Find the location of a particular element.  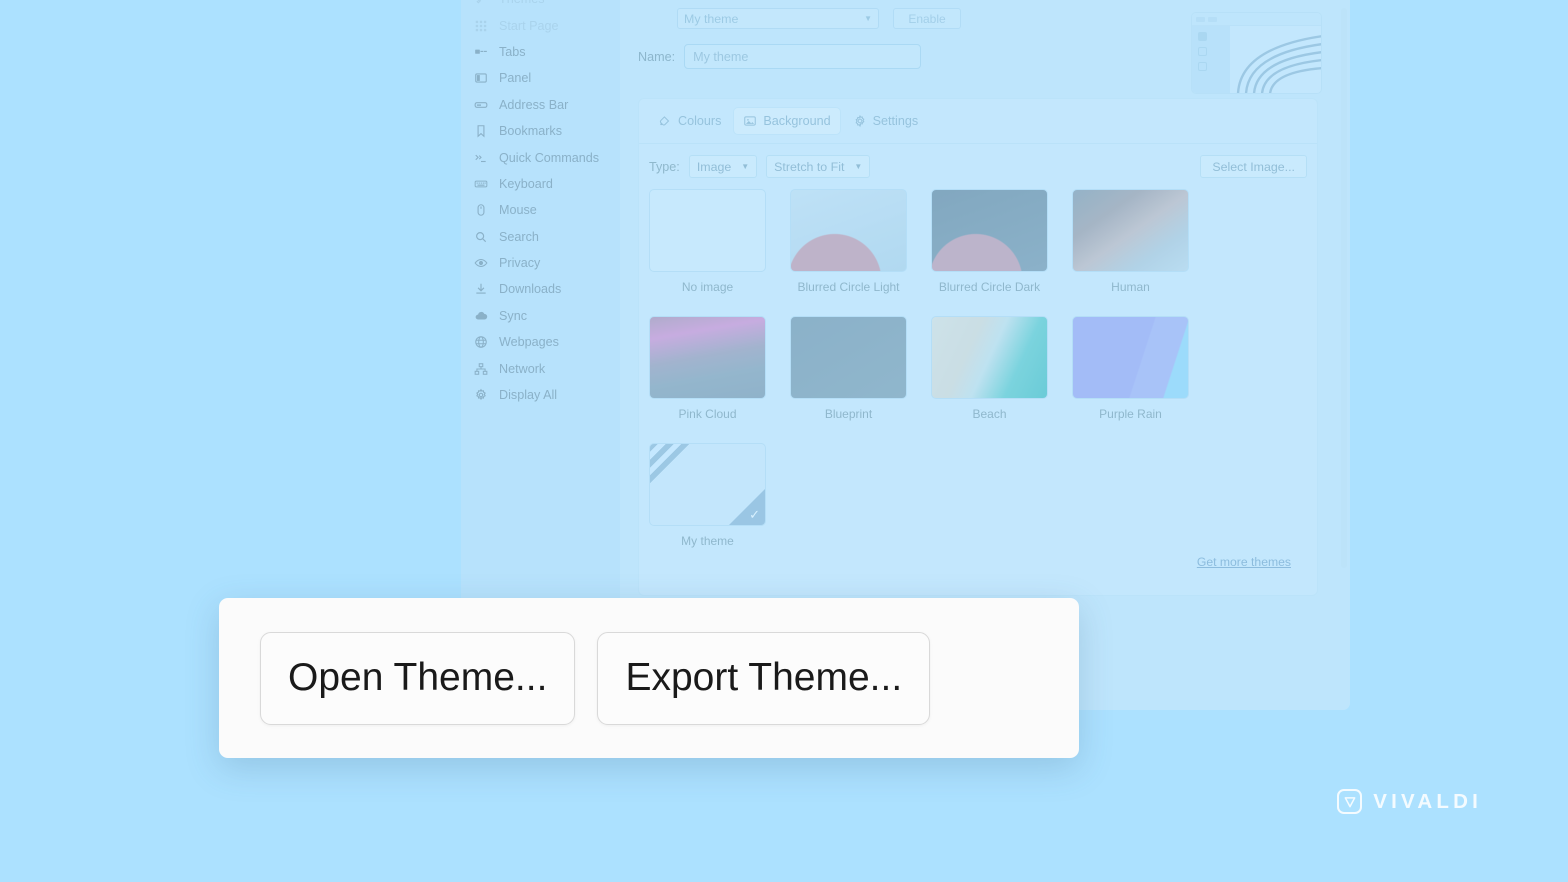

theme-editor-tabs: Colours Background Settings is located at coordinates (978, 116).